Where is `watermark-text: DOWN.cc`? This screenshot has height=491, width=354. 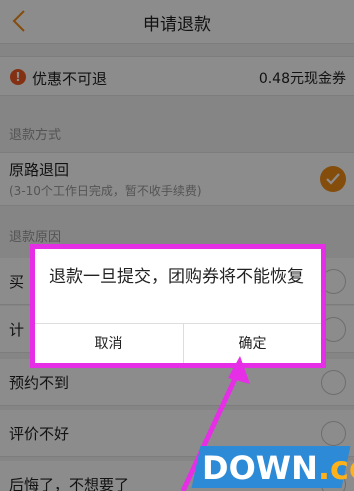
watermark-text: DOWN.cc is located at coordinates (278, 468).